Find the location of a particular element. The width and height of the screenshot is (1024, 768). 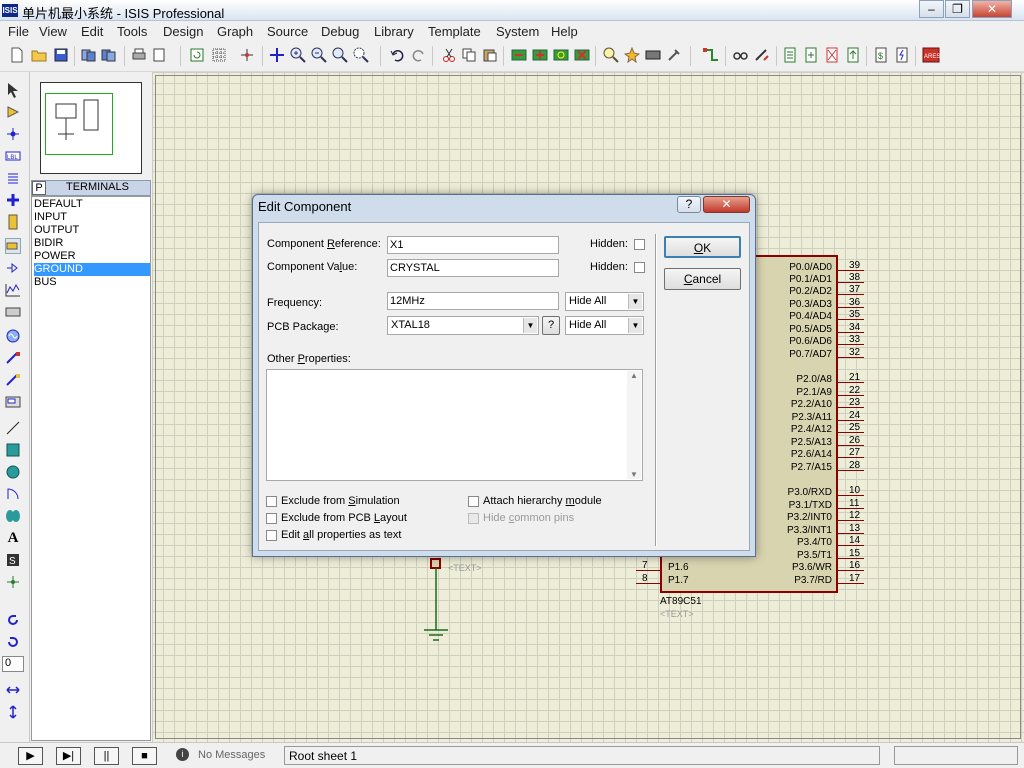

mirror-horizontal-icon is located at coordinates (13, 690).